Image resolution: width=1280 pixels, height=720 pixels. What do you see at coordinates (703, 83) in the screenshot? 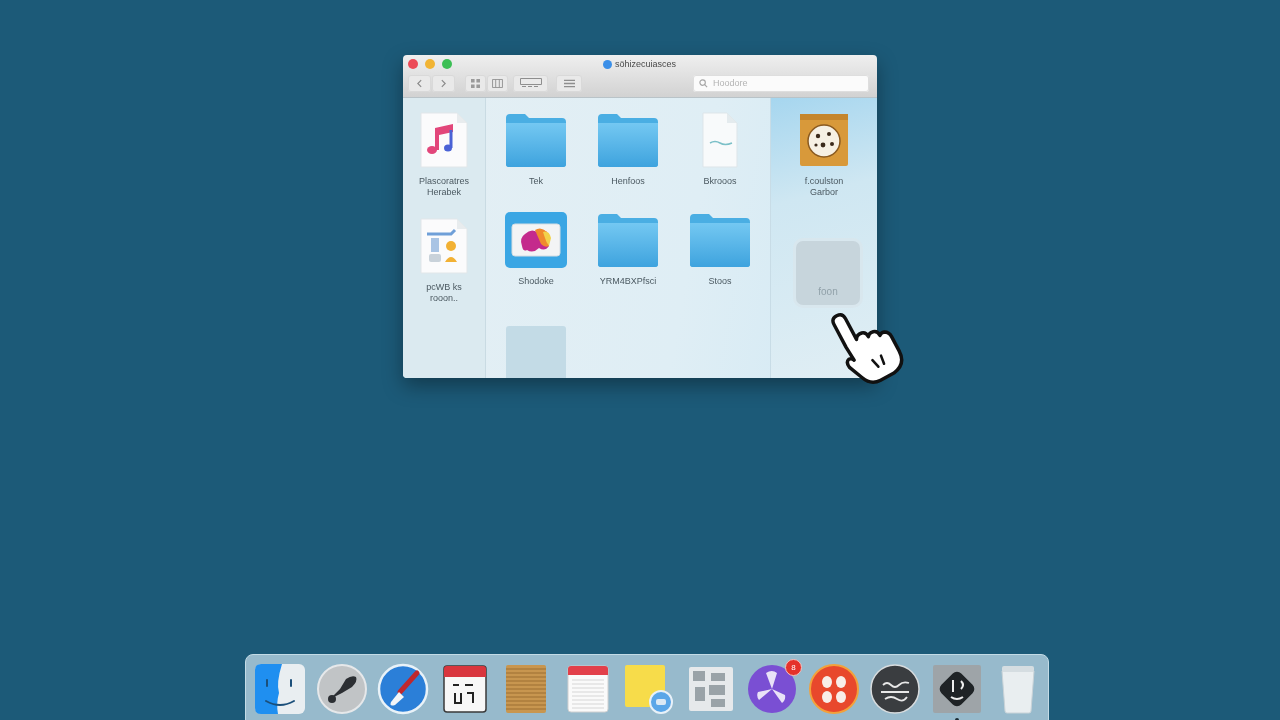
I see `search-icon` at bounding box center [703, 83].